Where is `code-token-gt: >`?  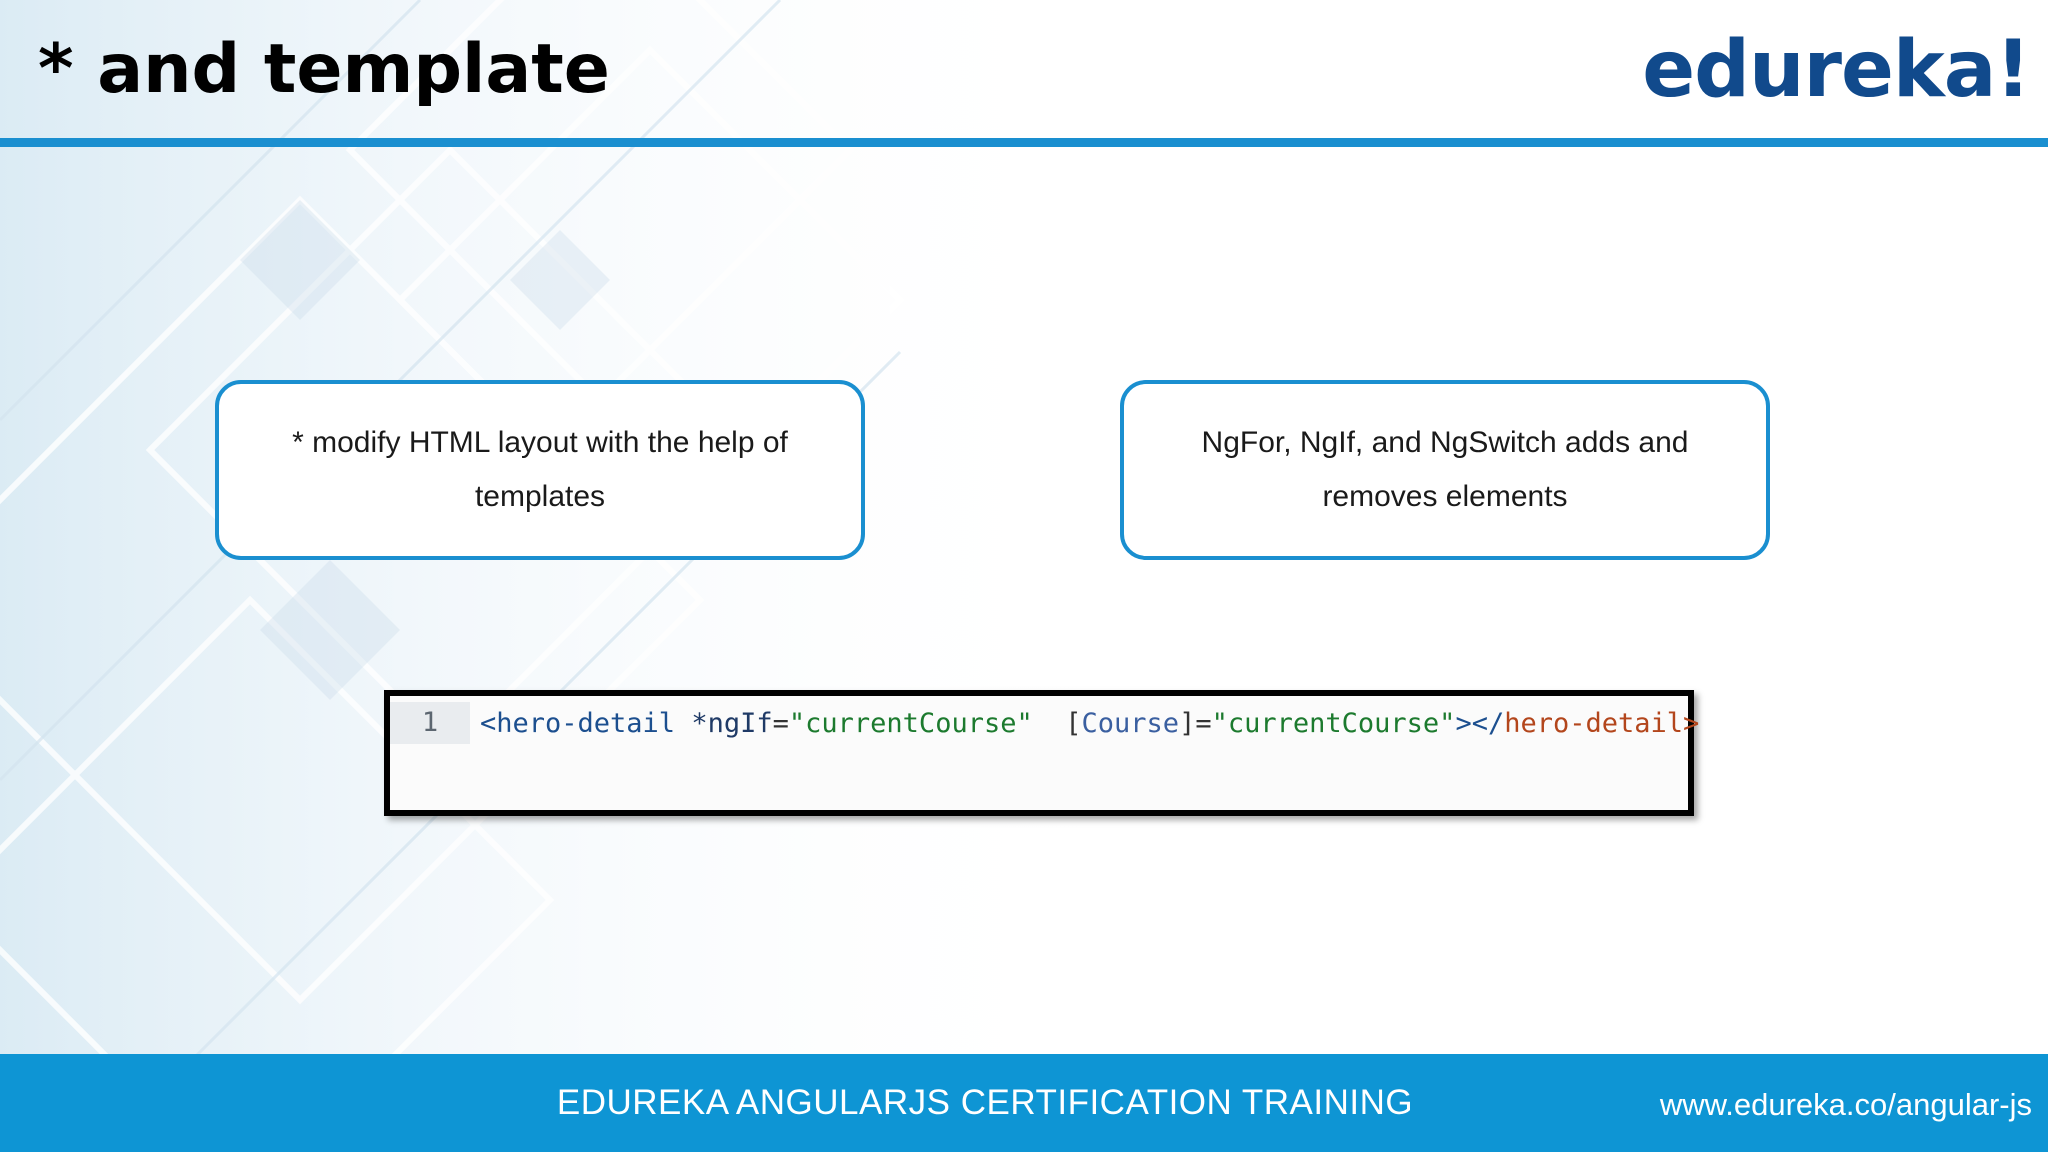 code-token-gt: > is located at coordinates (1463, 723).